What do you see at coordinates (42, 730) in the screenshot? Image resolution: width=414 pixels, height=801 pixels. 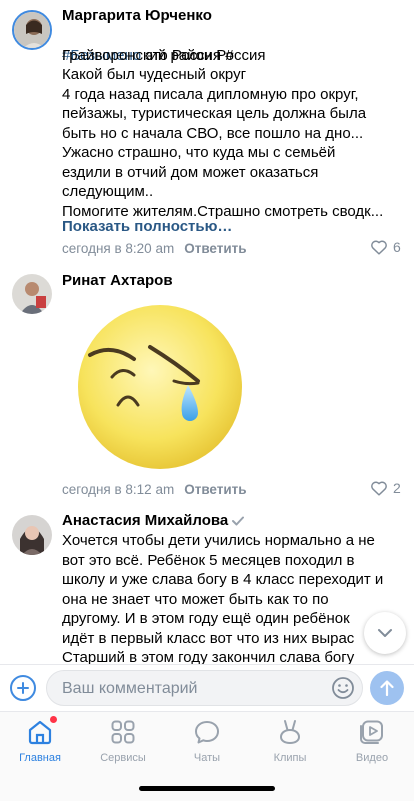 I see `home-icon` at bounding box center [42, 730].